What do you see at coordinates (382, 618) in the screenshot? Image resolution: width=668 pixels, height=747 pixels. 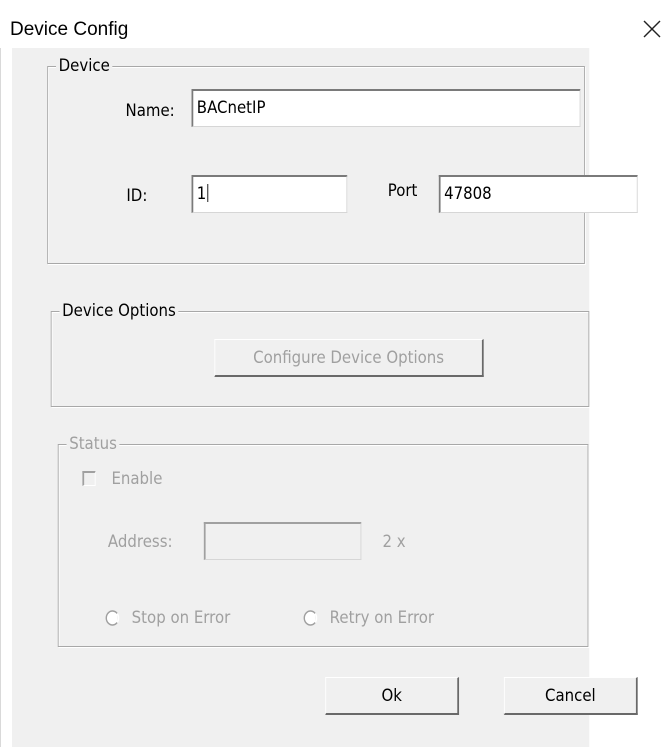 I see `retry-on-error-label: Retry on Error` at bounding box center [382, 618].